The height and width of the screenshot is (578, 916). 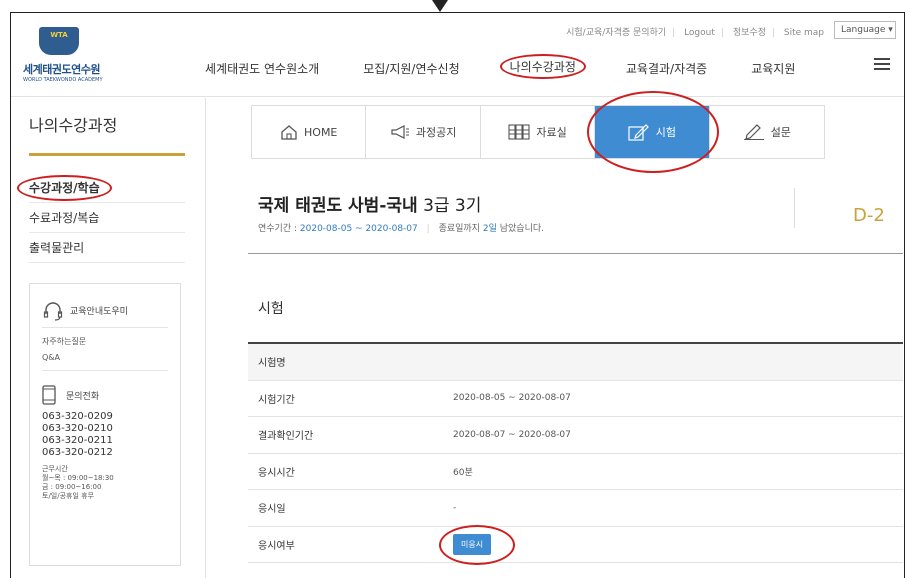 What do you see at coordinates (358, 229) in the screenshot?
I see `period-dates: 2020-08-05 ~ 2020-08-07` at bounding box center [358, 229].